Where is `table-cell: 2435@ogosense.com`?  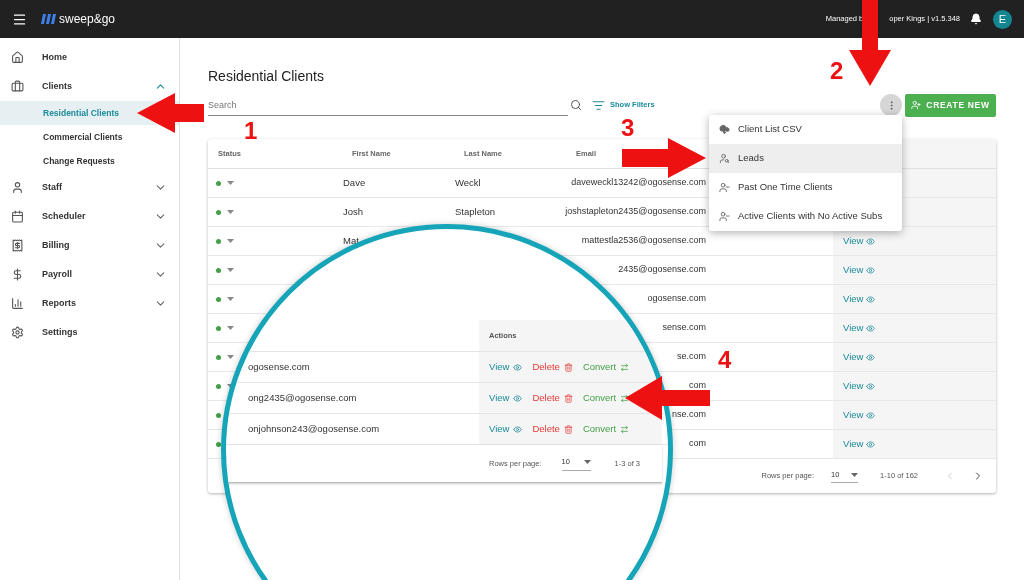 table-cell: 2435@ogosense.com is located at coordinates (662, 270).